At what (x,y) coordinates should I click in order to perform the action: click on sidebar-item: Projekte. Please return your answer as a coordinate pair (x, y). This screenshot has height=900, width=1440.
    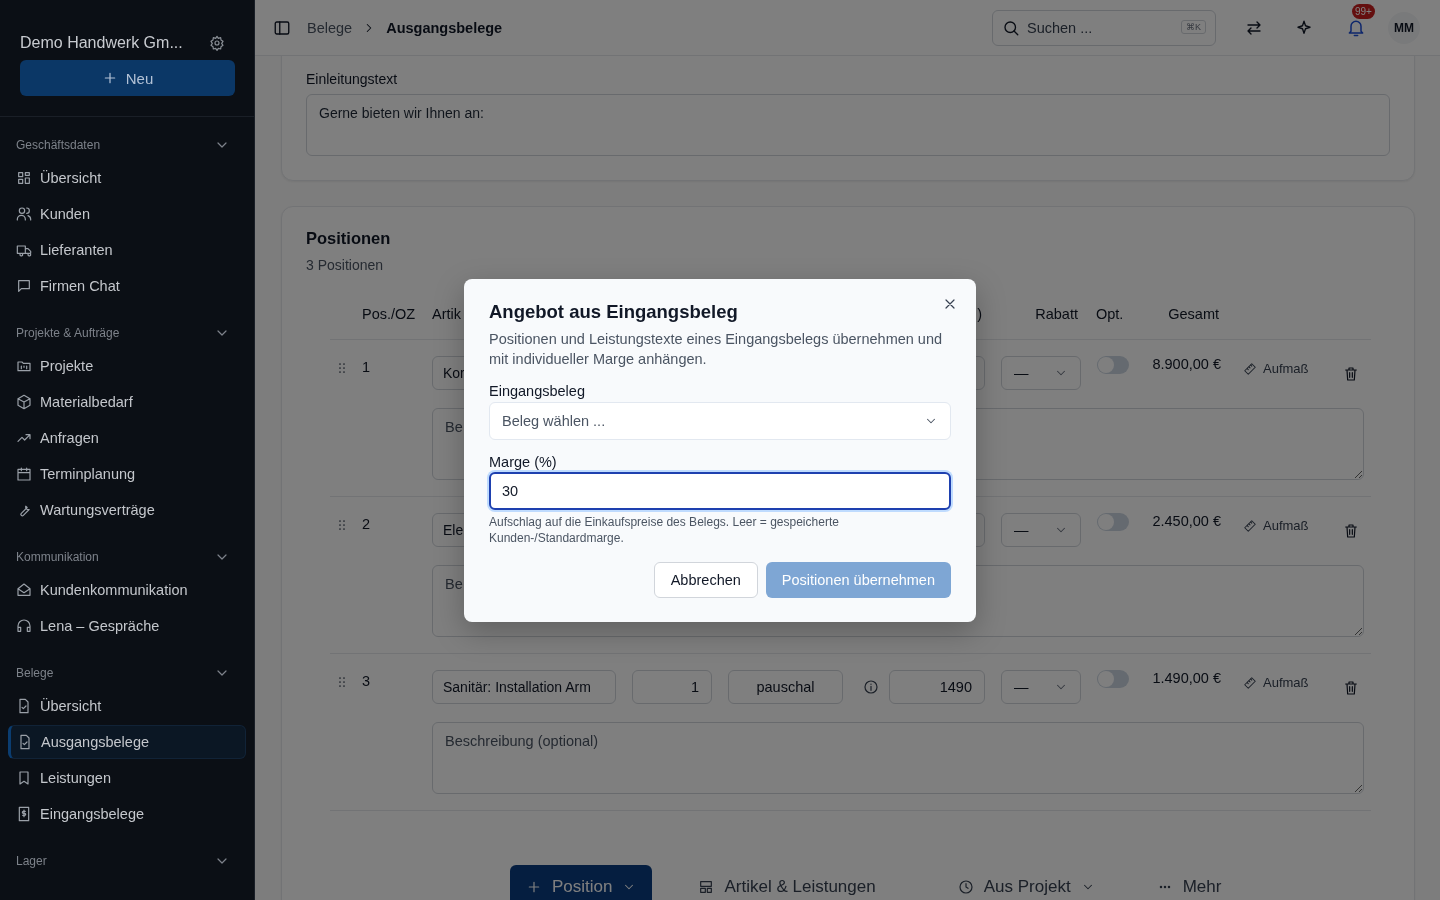
    Looking at the image, I should click on (127, 366).